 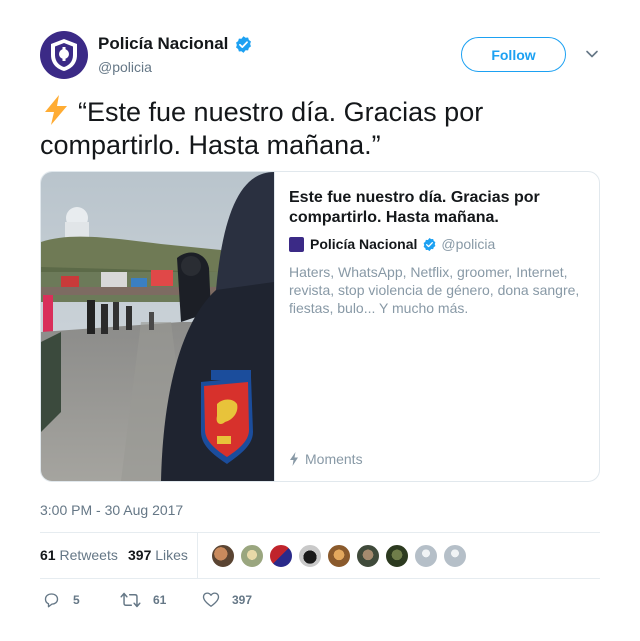 I want to click on card-author-name: Policía Nacional, so click(x=364, y=244).